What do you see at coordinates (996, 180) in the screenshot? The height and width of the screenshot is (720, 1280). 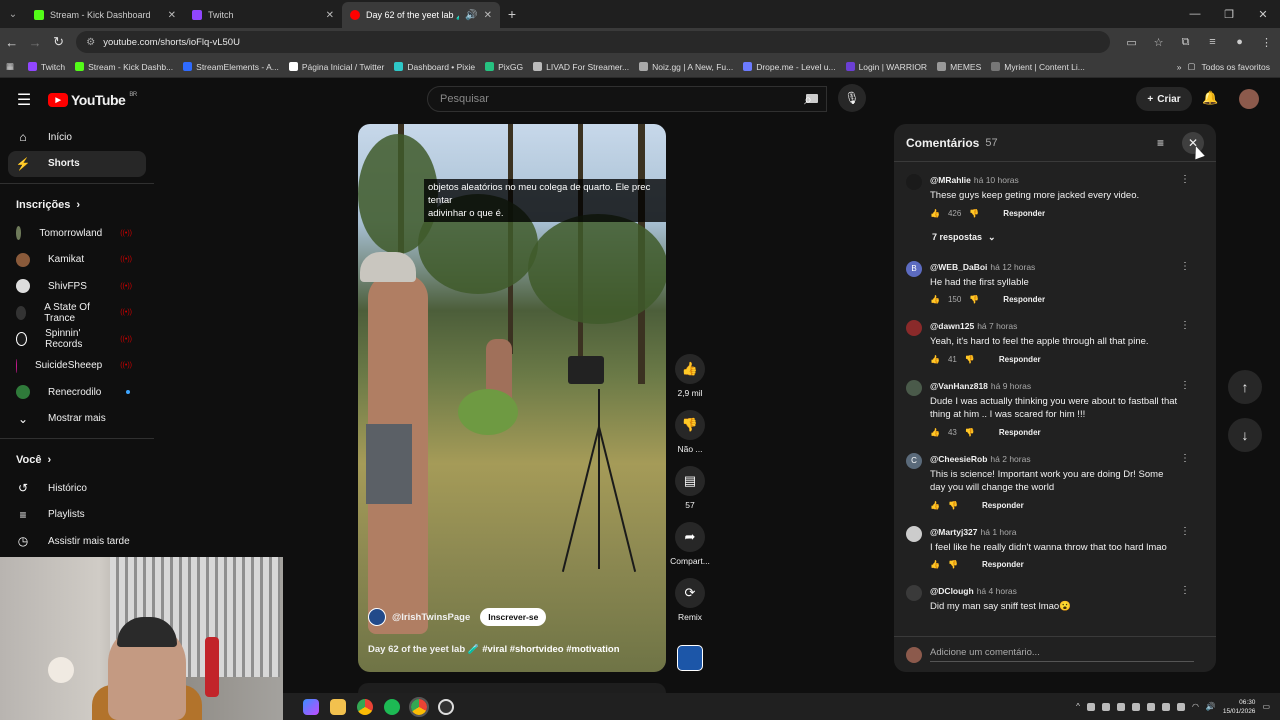 I see `comment-time: há 10 horas` at bounding box center [996, 180].